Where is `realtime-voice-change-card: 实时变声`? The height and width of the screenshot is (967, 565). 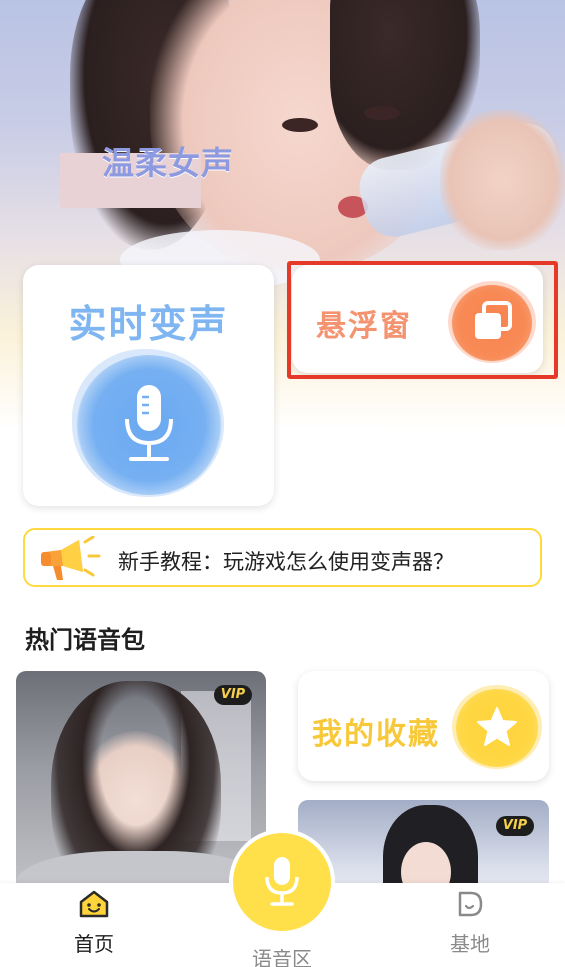 realtime-voice-change-card: 实时变声 is located at coordinates (148, 385).